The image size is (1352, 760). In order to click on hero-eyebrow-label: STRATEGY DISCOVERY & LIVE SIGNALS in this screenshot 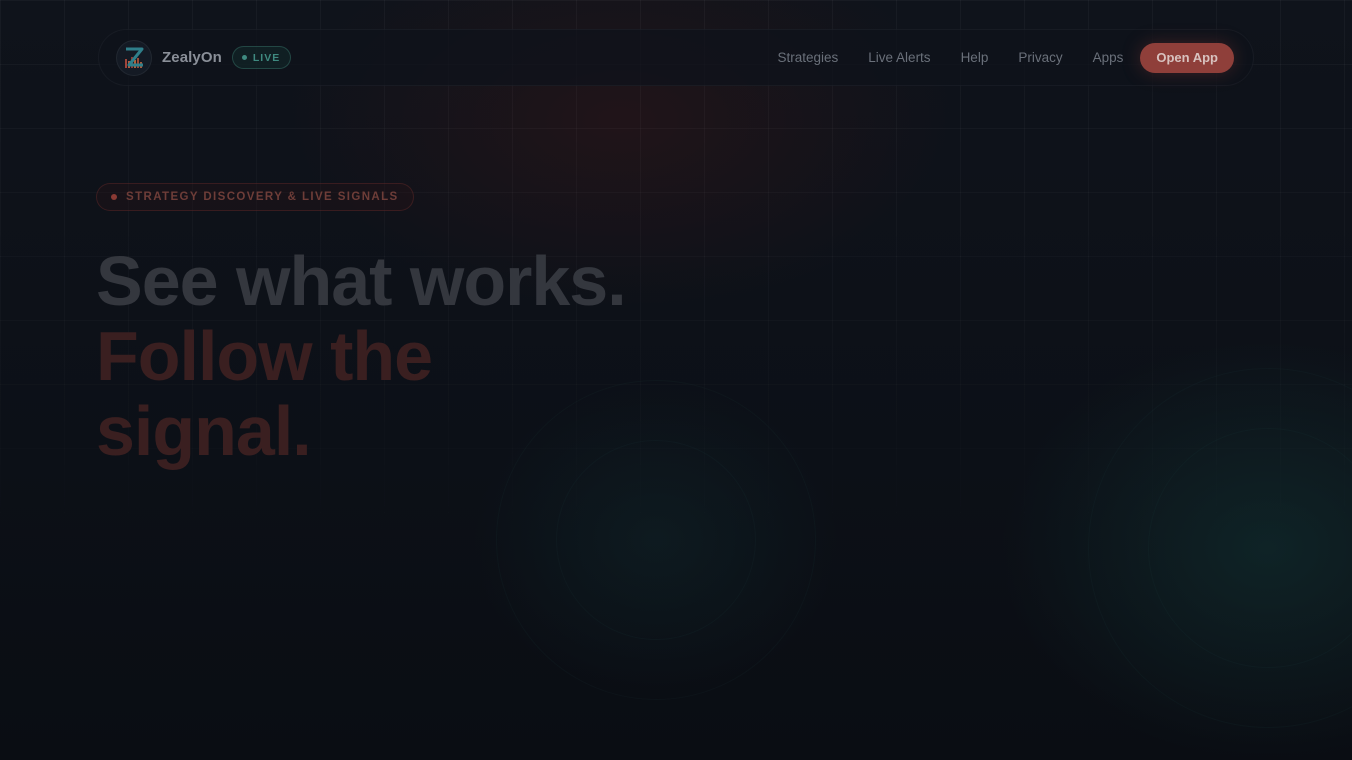, I will do `click(262, 197)`.